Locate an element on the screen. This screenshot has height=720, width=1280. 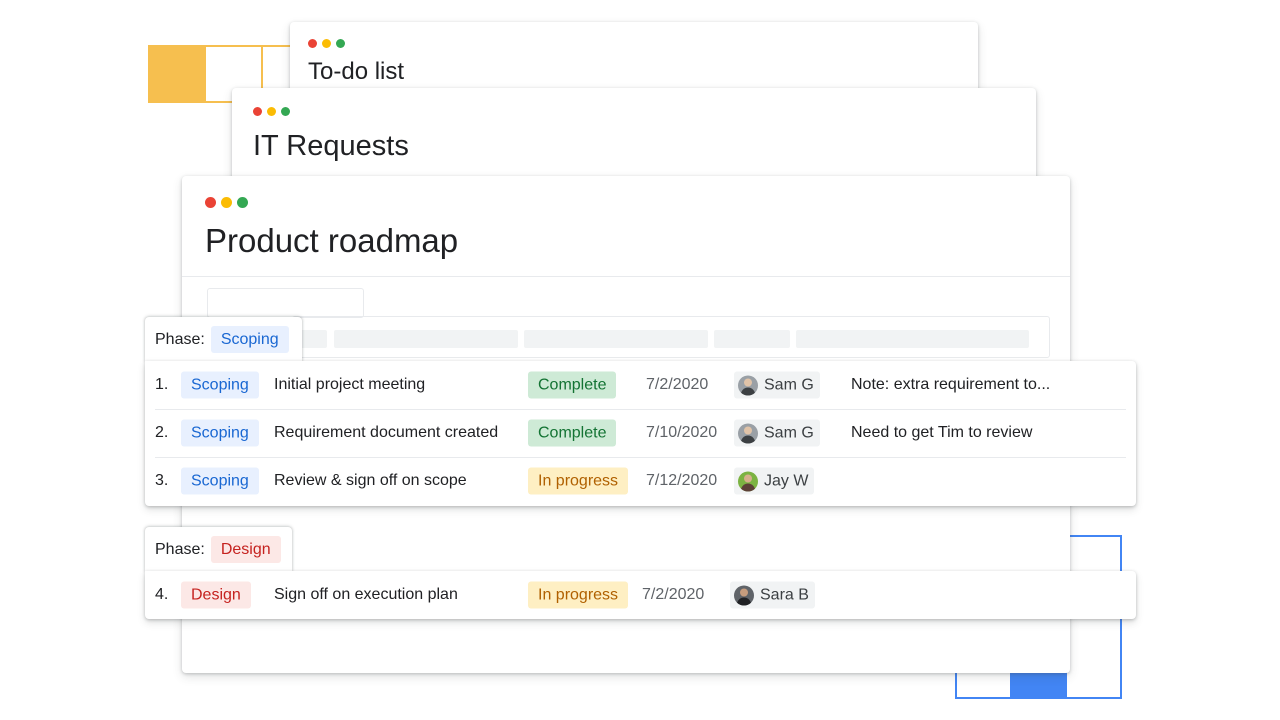
task-name: Review & sign off on scope is located at coordinates (370, 481).